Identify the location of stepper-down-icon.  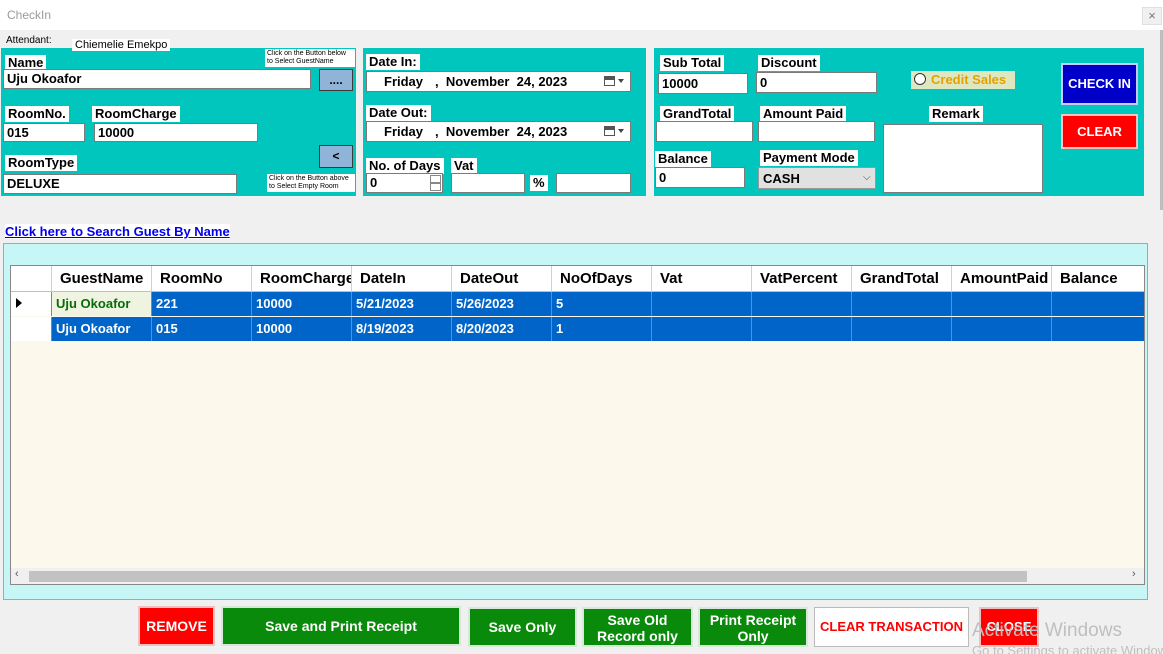
(435, 187).